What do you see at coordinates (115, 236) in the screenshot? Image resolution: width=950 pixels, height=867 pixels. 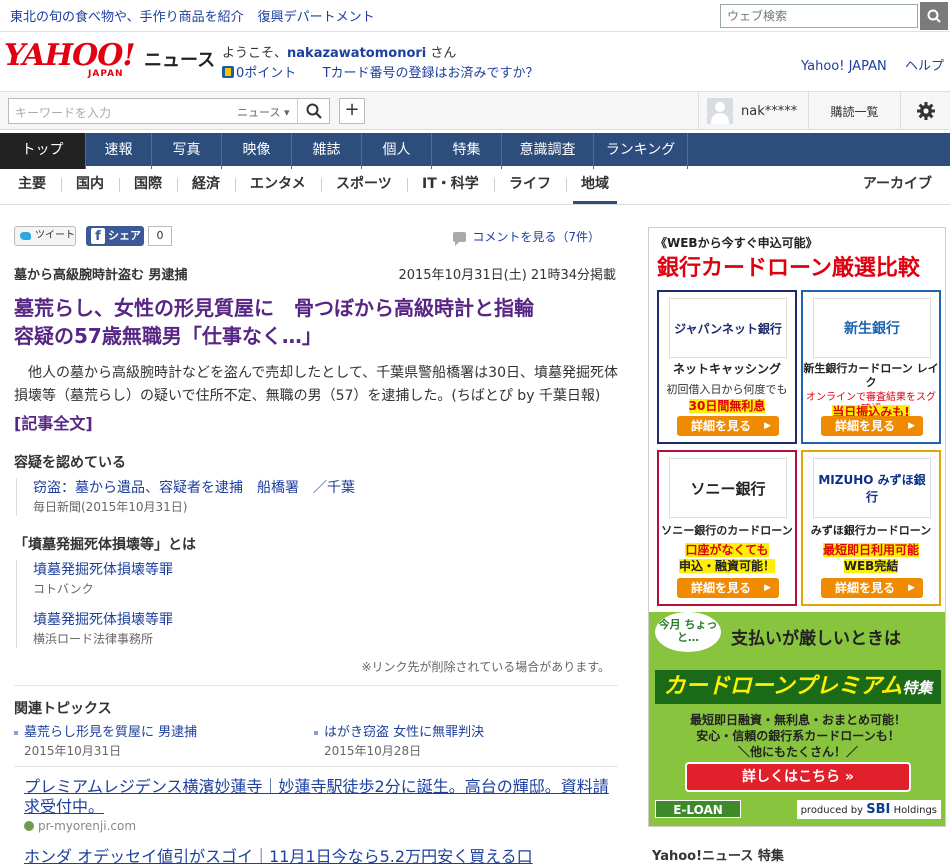 I see `facebook-share-button: シェア` at bounding box center [115, 236].